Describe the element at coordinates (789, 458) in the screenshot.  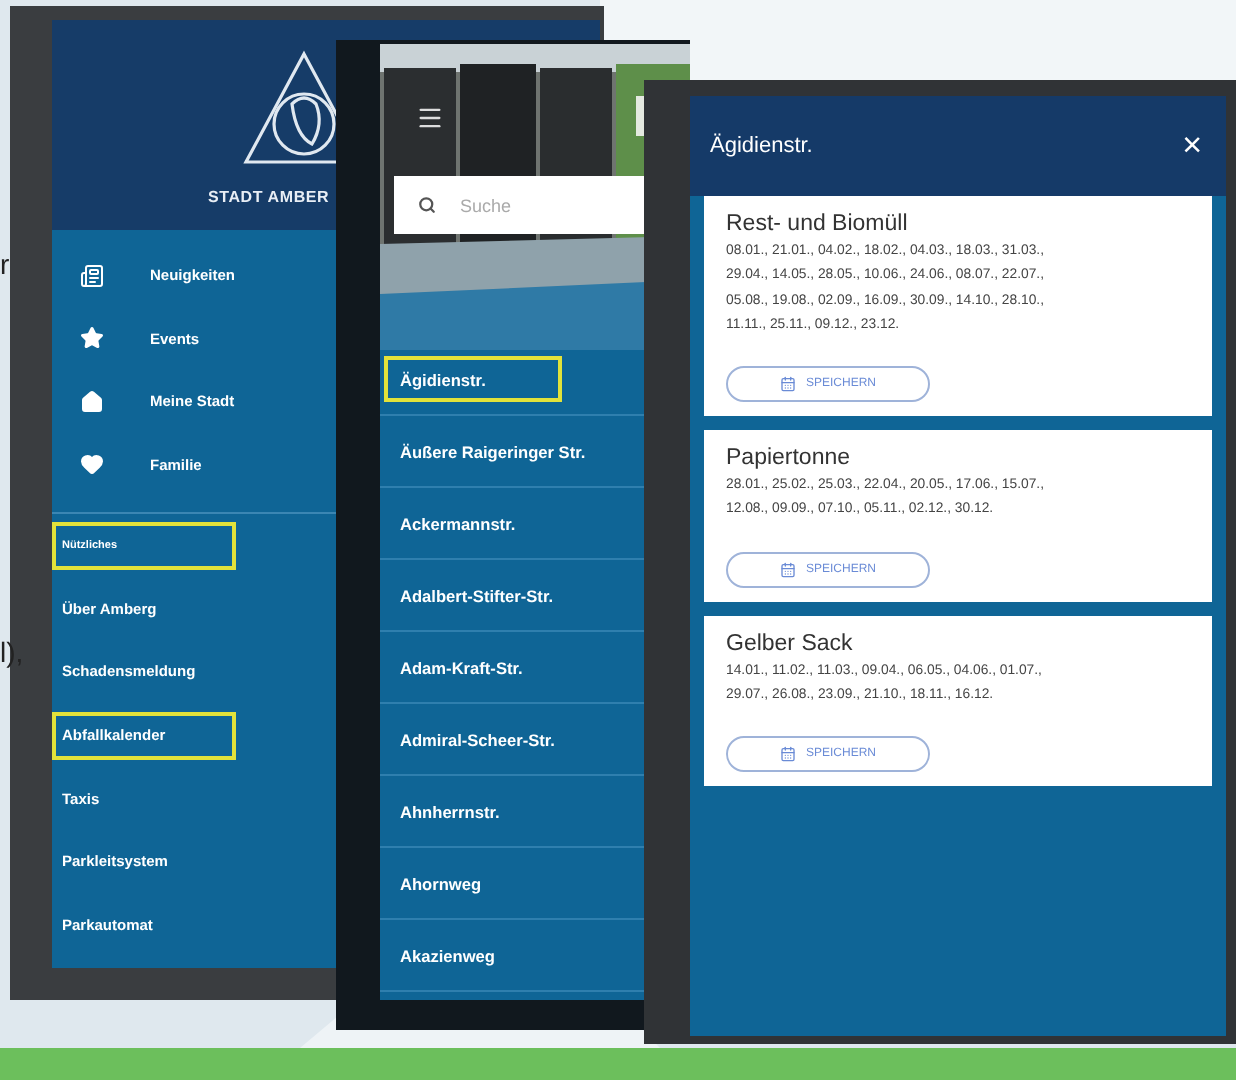
I see `card-title: Papiertonne` at that location.